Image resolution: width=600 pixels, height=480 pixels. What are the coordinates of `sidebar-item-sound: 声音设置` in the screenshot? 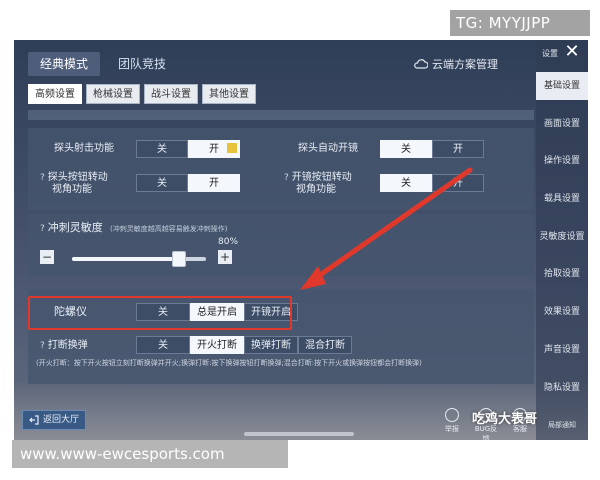 It's located at (562, 350).